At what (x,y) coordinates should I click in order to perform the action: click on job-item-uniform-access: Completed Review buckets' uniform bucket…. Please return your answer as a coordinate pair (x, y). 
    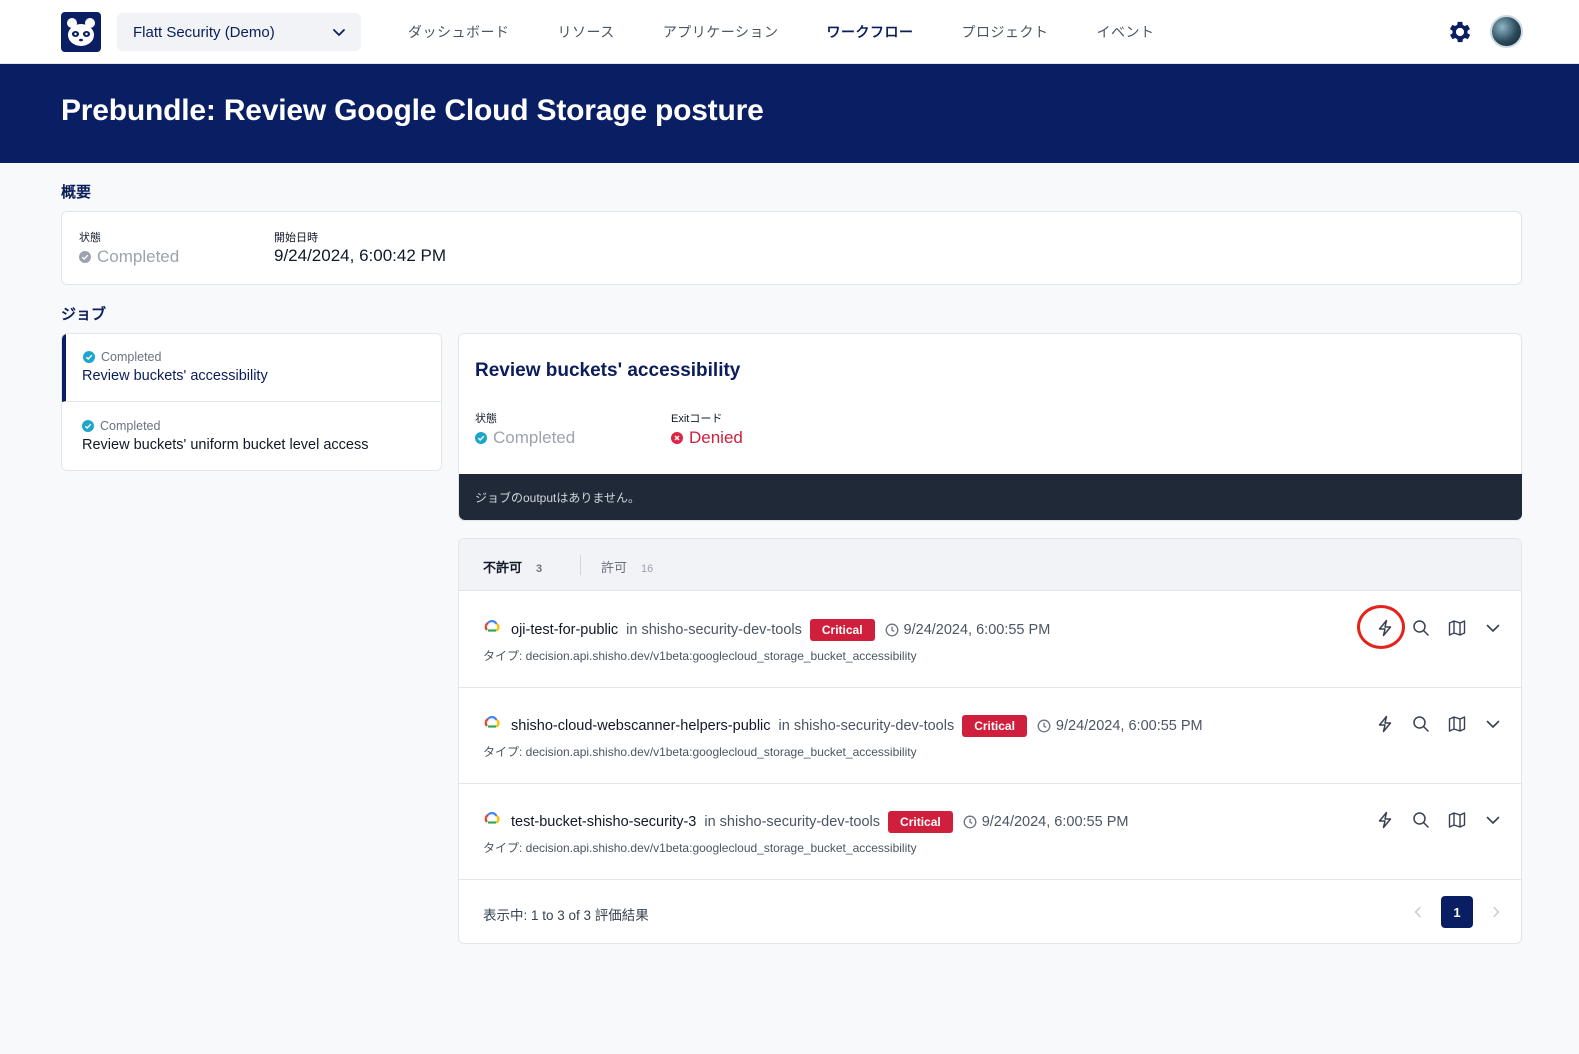
    Looking at the image, I should click on (251, 436).